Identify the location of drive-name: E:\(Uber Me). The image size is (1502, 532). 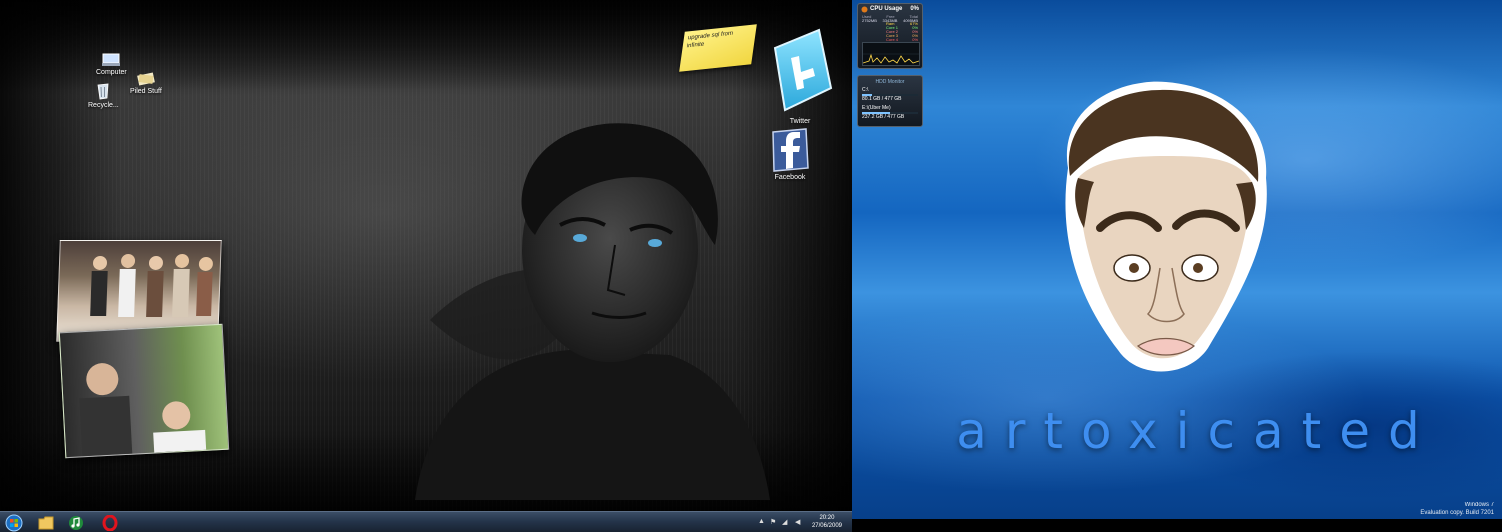
(876, 108).